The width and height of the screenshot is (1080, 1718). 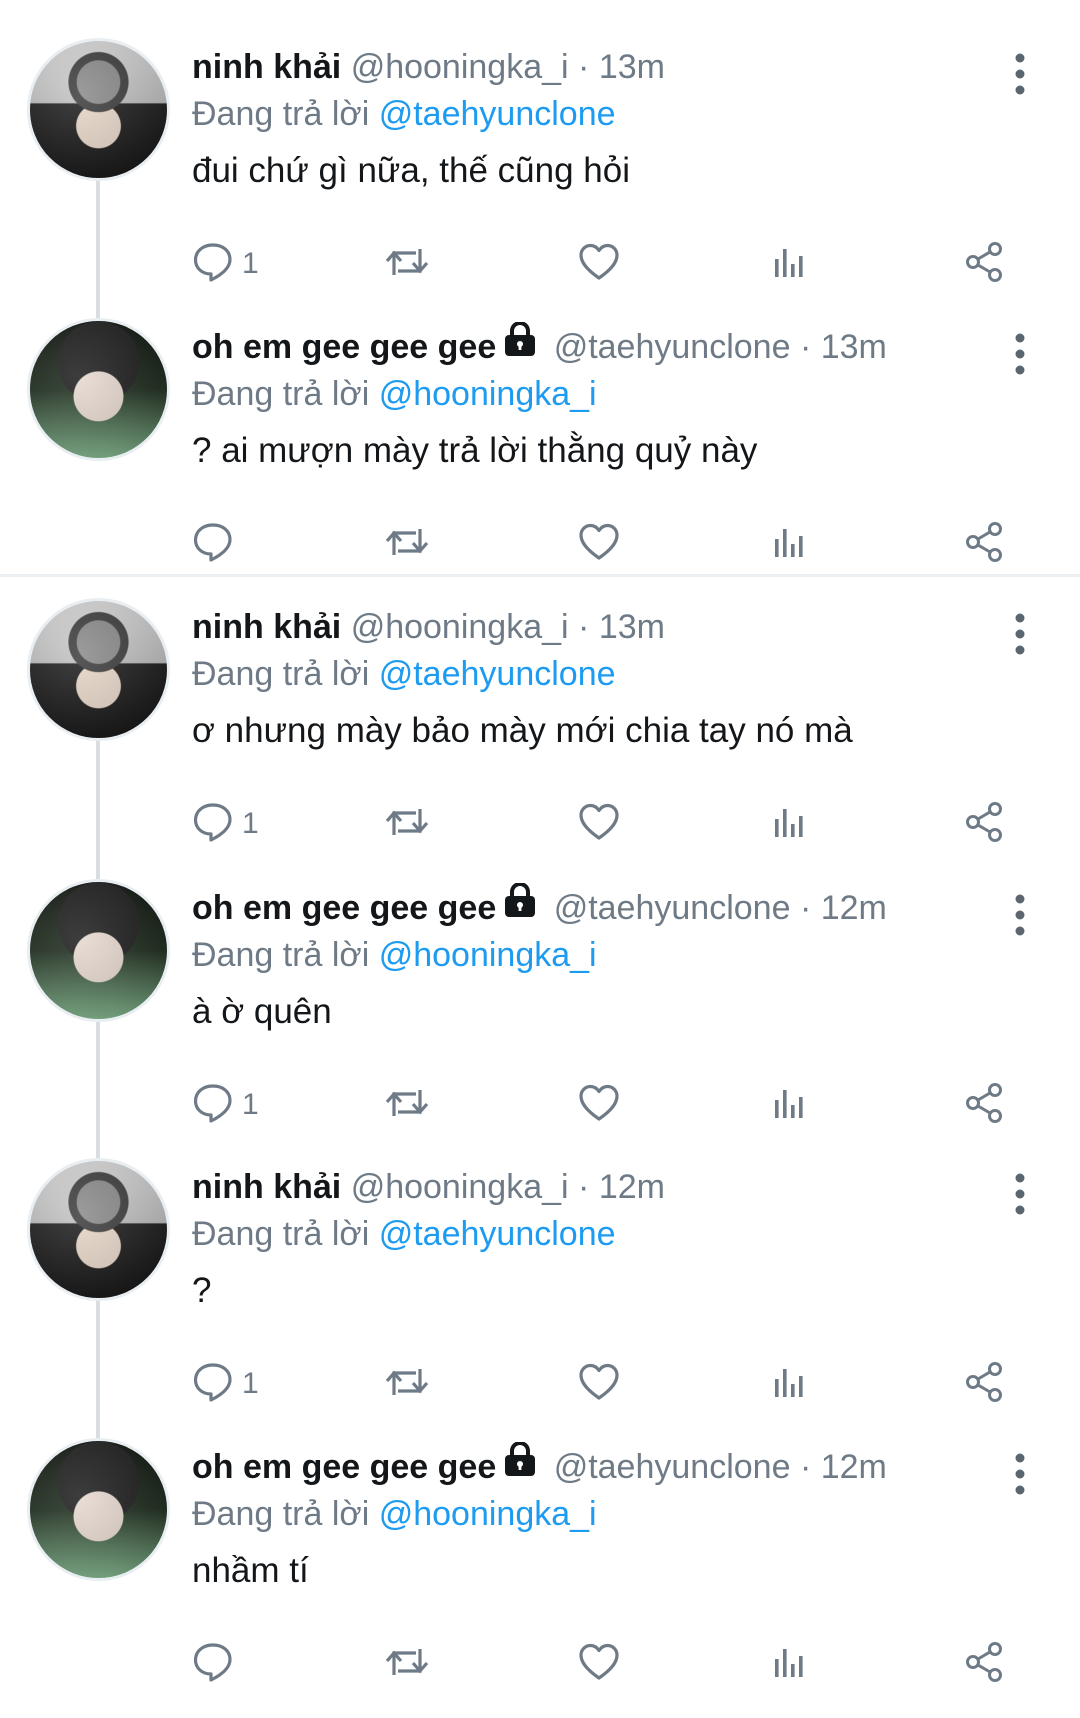 I want to click on tweet-text: ơ nhưng mày bảo mày mới chia tay nó mà, so click(x=522, y=730).